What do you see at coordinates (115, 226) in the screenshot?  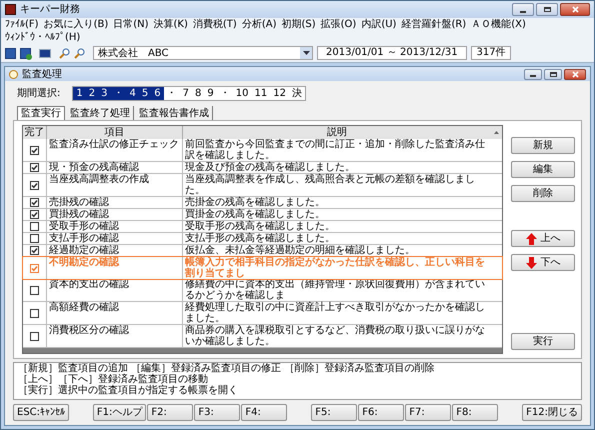 I see `table-cell: 受取手形の確認` at bounding box center [115, 226].